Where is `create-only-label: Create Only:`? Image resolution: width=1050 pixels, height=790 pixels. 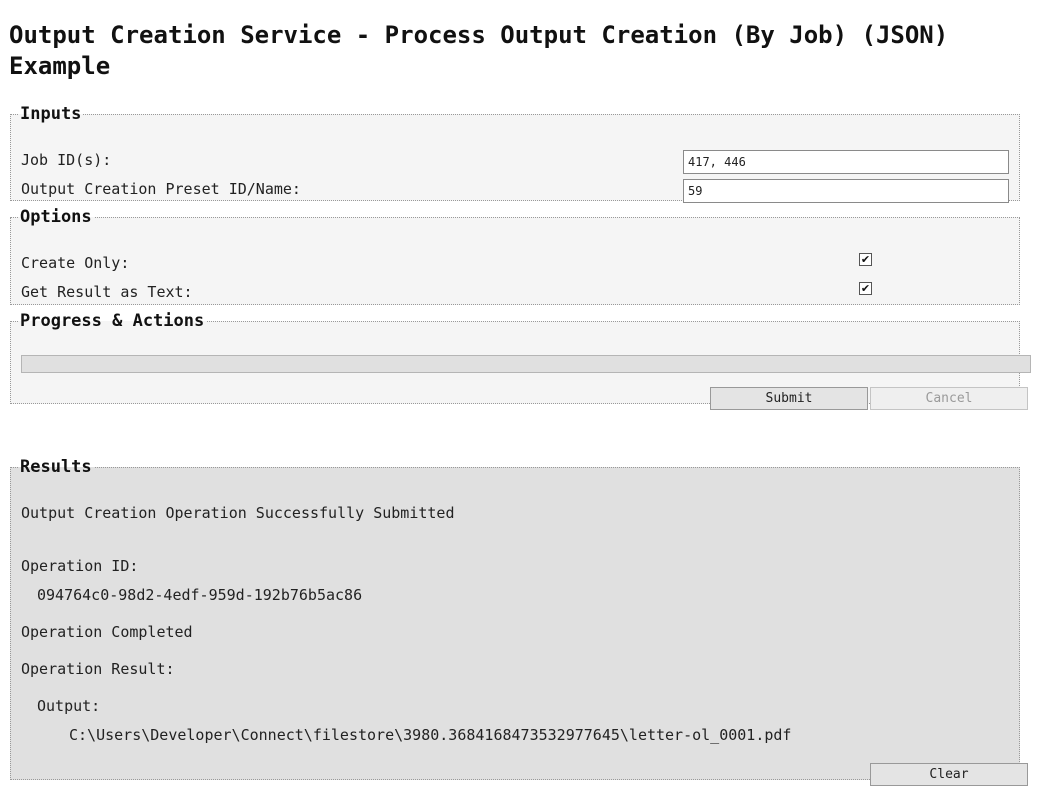 create-only-label: Create Only: is located at coordinates (75, 263).